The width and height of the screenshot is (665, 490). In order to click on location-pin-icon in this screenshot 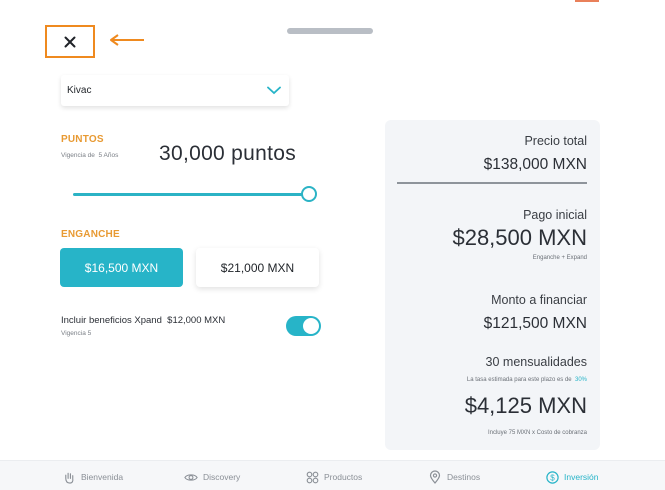, I will do `click(435, 477)`.